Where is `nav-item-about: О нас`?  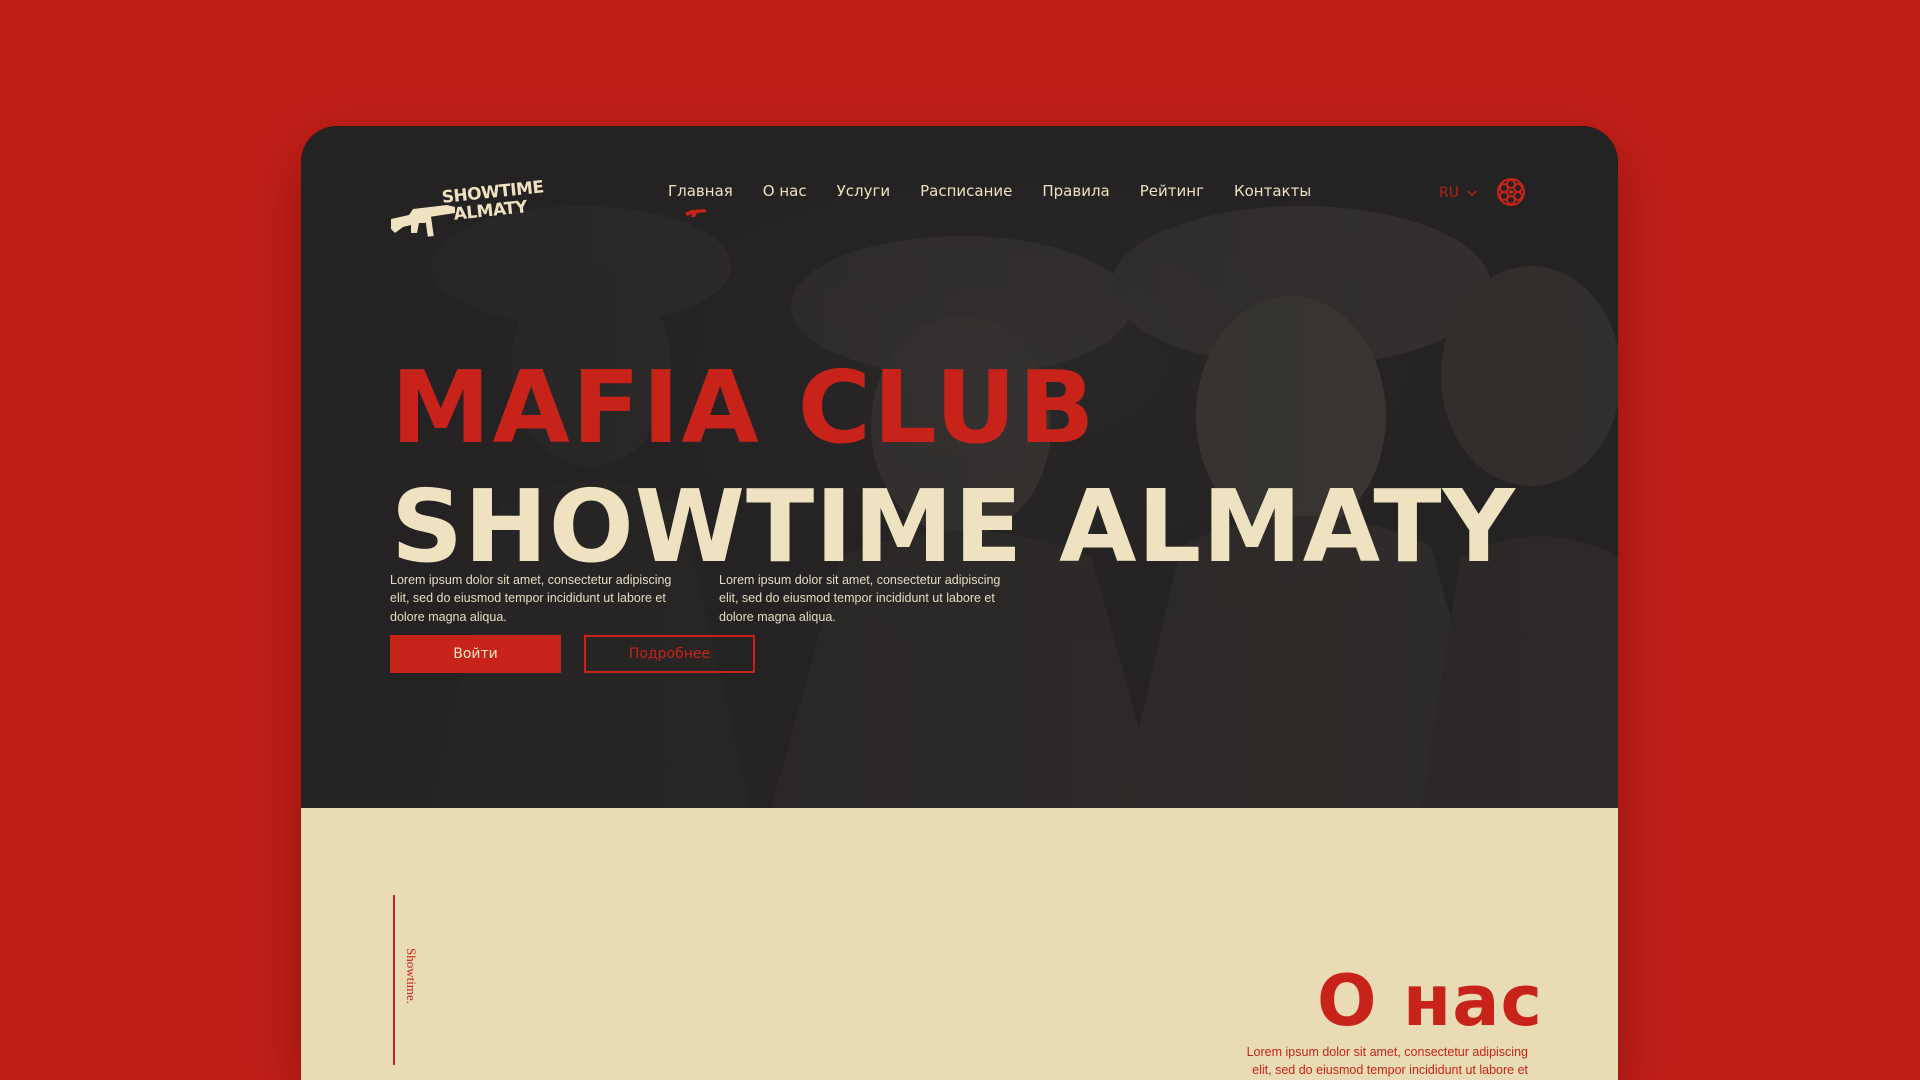
nav-item-about: О нас is located at coordinates (785, 191).